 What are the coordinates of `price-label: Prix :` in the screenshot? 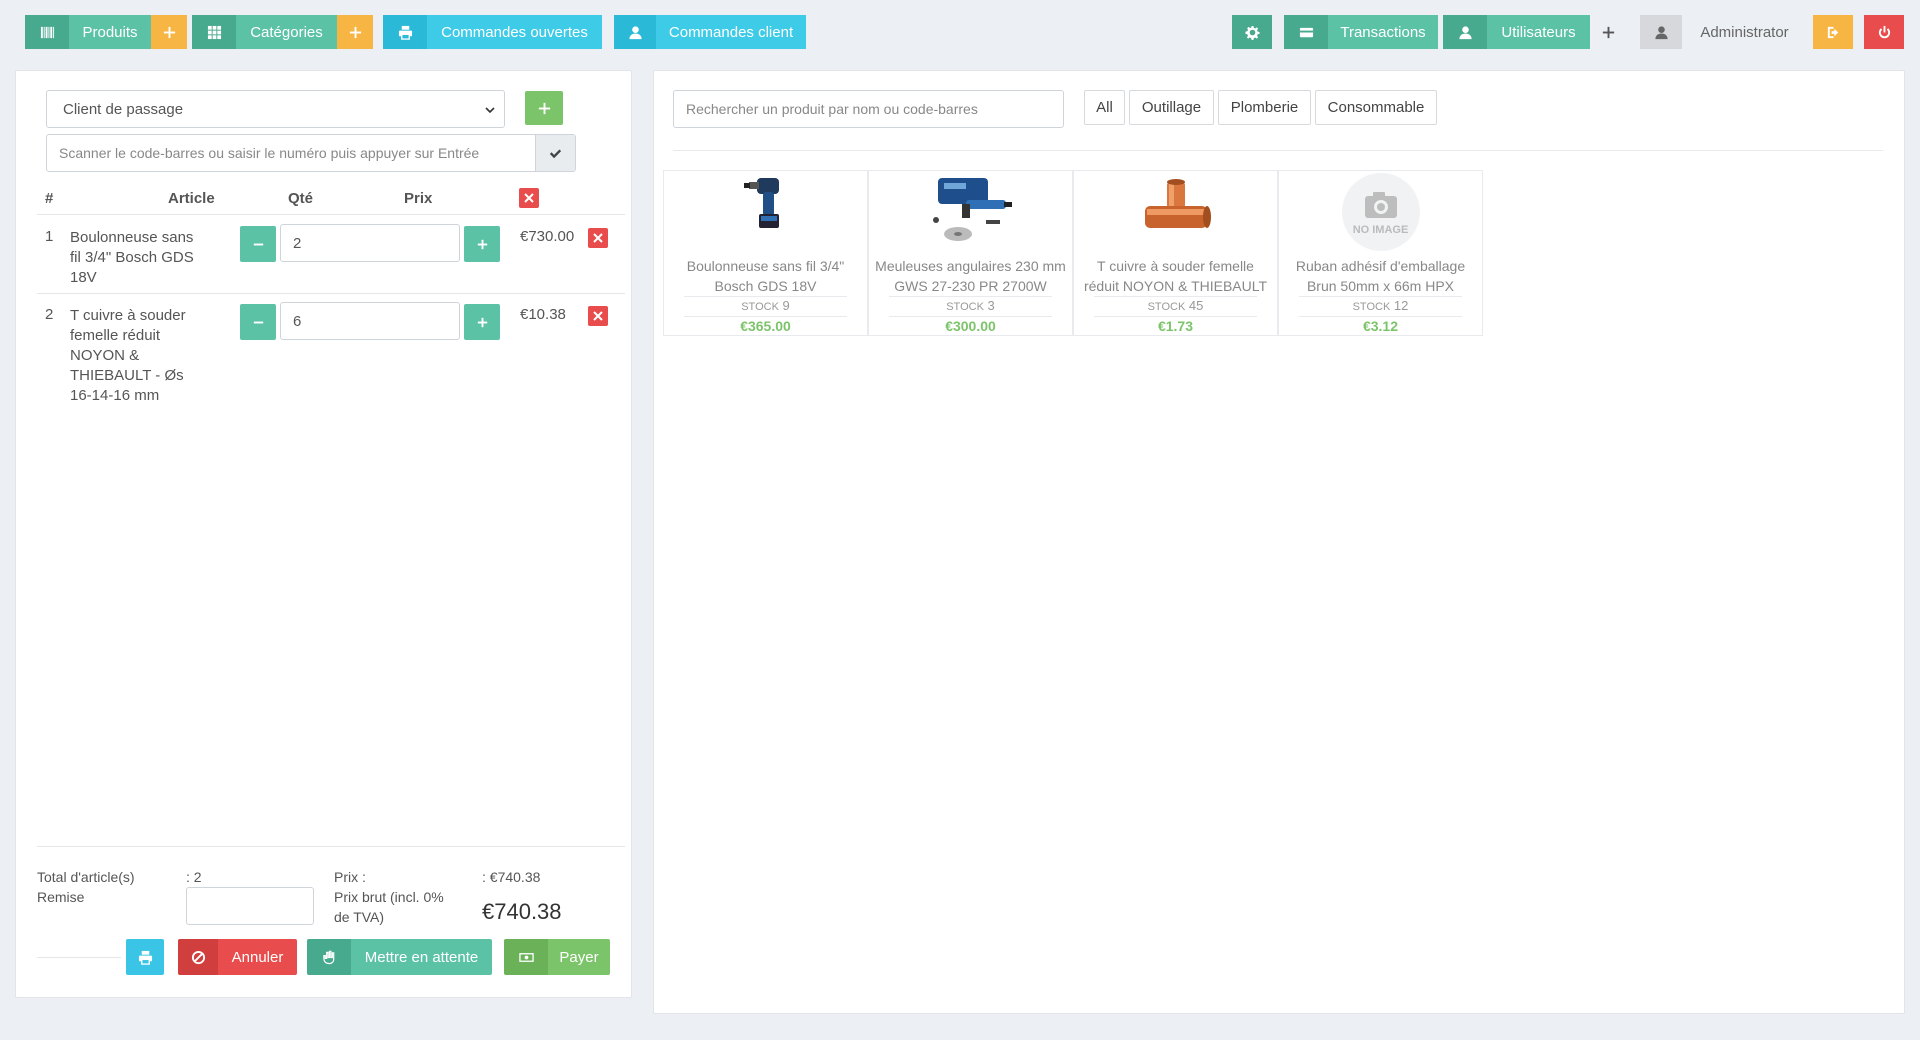 It's located at (350, 877).